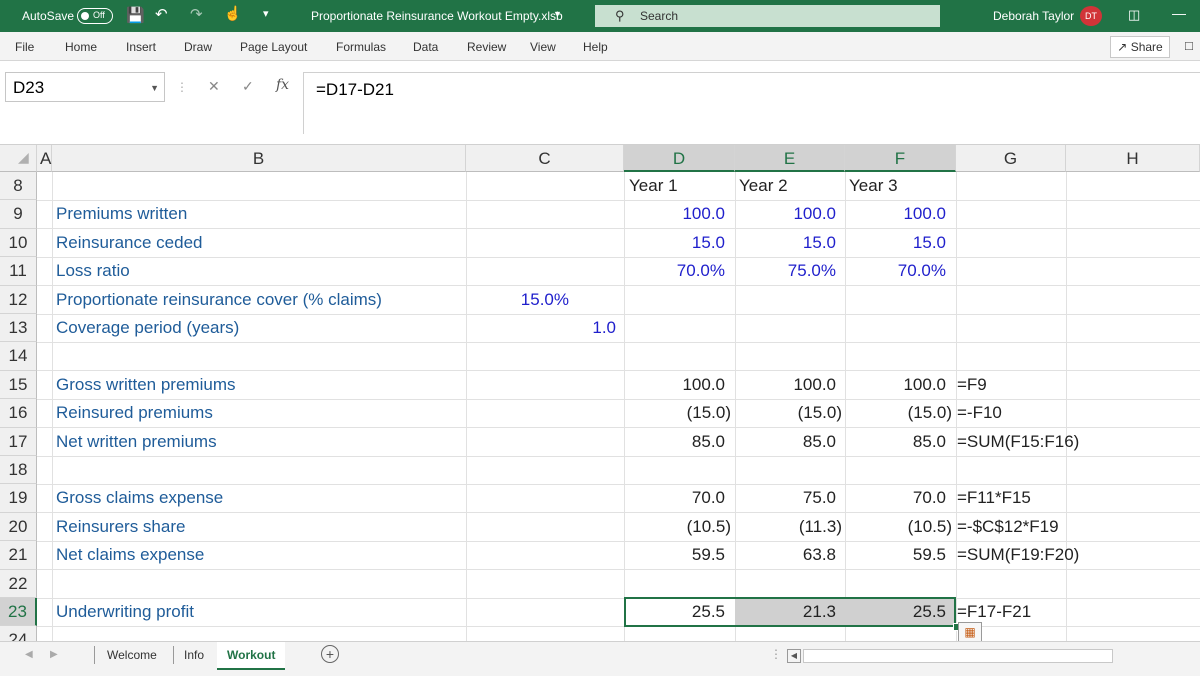 The height and width of the screenshot is (676, 1200). What do you see at coordinates (18, 214) in the screenshot?
I see `row-header-9: 9` at bounding box center [18, 214].